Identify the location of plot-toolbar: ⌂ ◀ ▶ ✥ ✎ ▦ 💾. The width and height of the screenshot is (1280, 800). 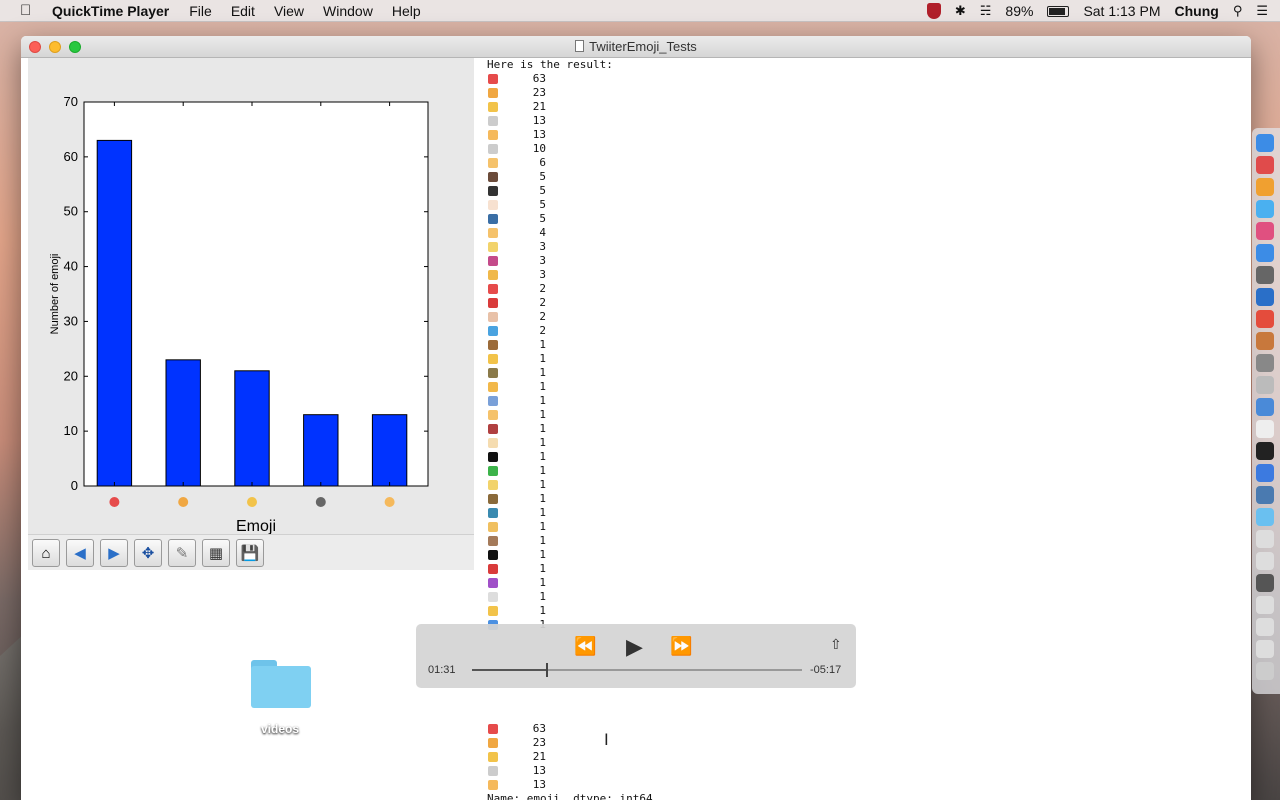
(251, 552).